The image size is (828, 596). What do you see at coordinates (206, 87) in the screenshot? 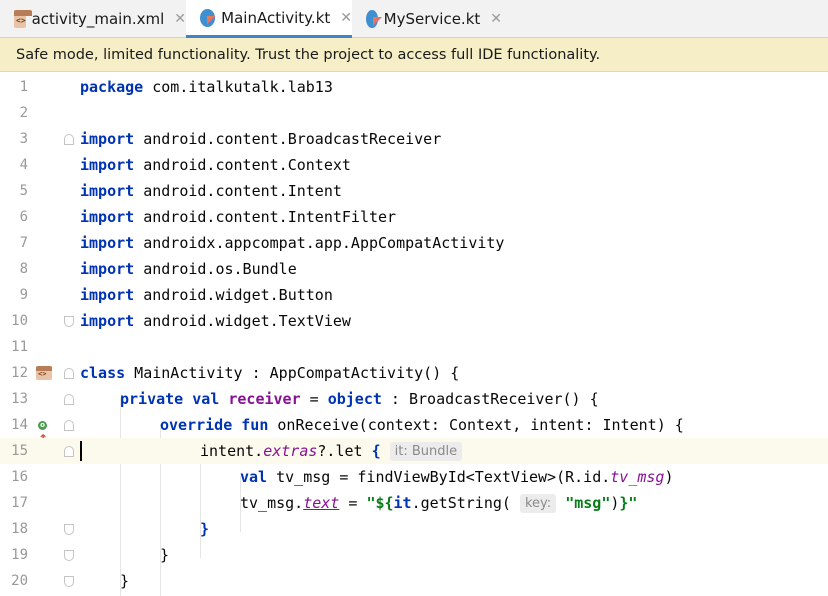
I see `code-text: package com.italkutalk.lab13` at bounding box center [206, 87].